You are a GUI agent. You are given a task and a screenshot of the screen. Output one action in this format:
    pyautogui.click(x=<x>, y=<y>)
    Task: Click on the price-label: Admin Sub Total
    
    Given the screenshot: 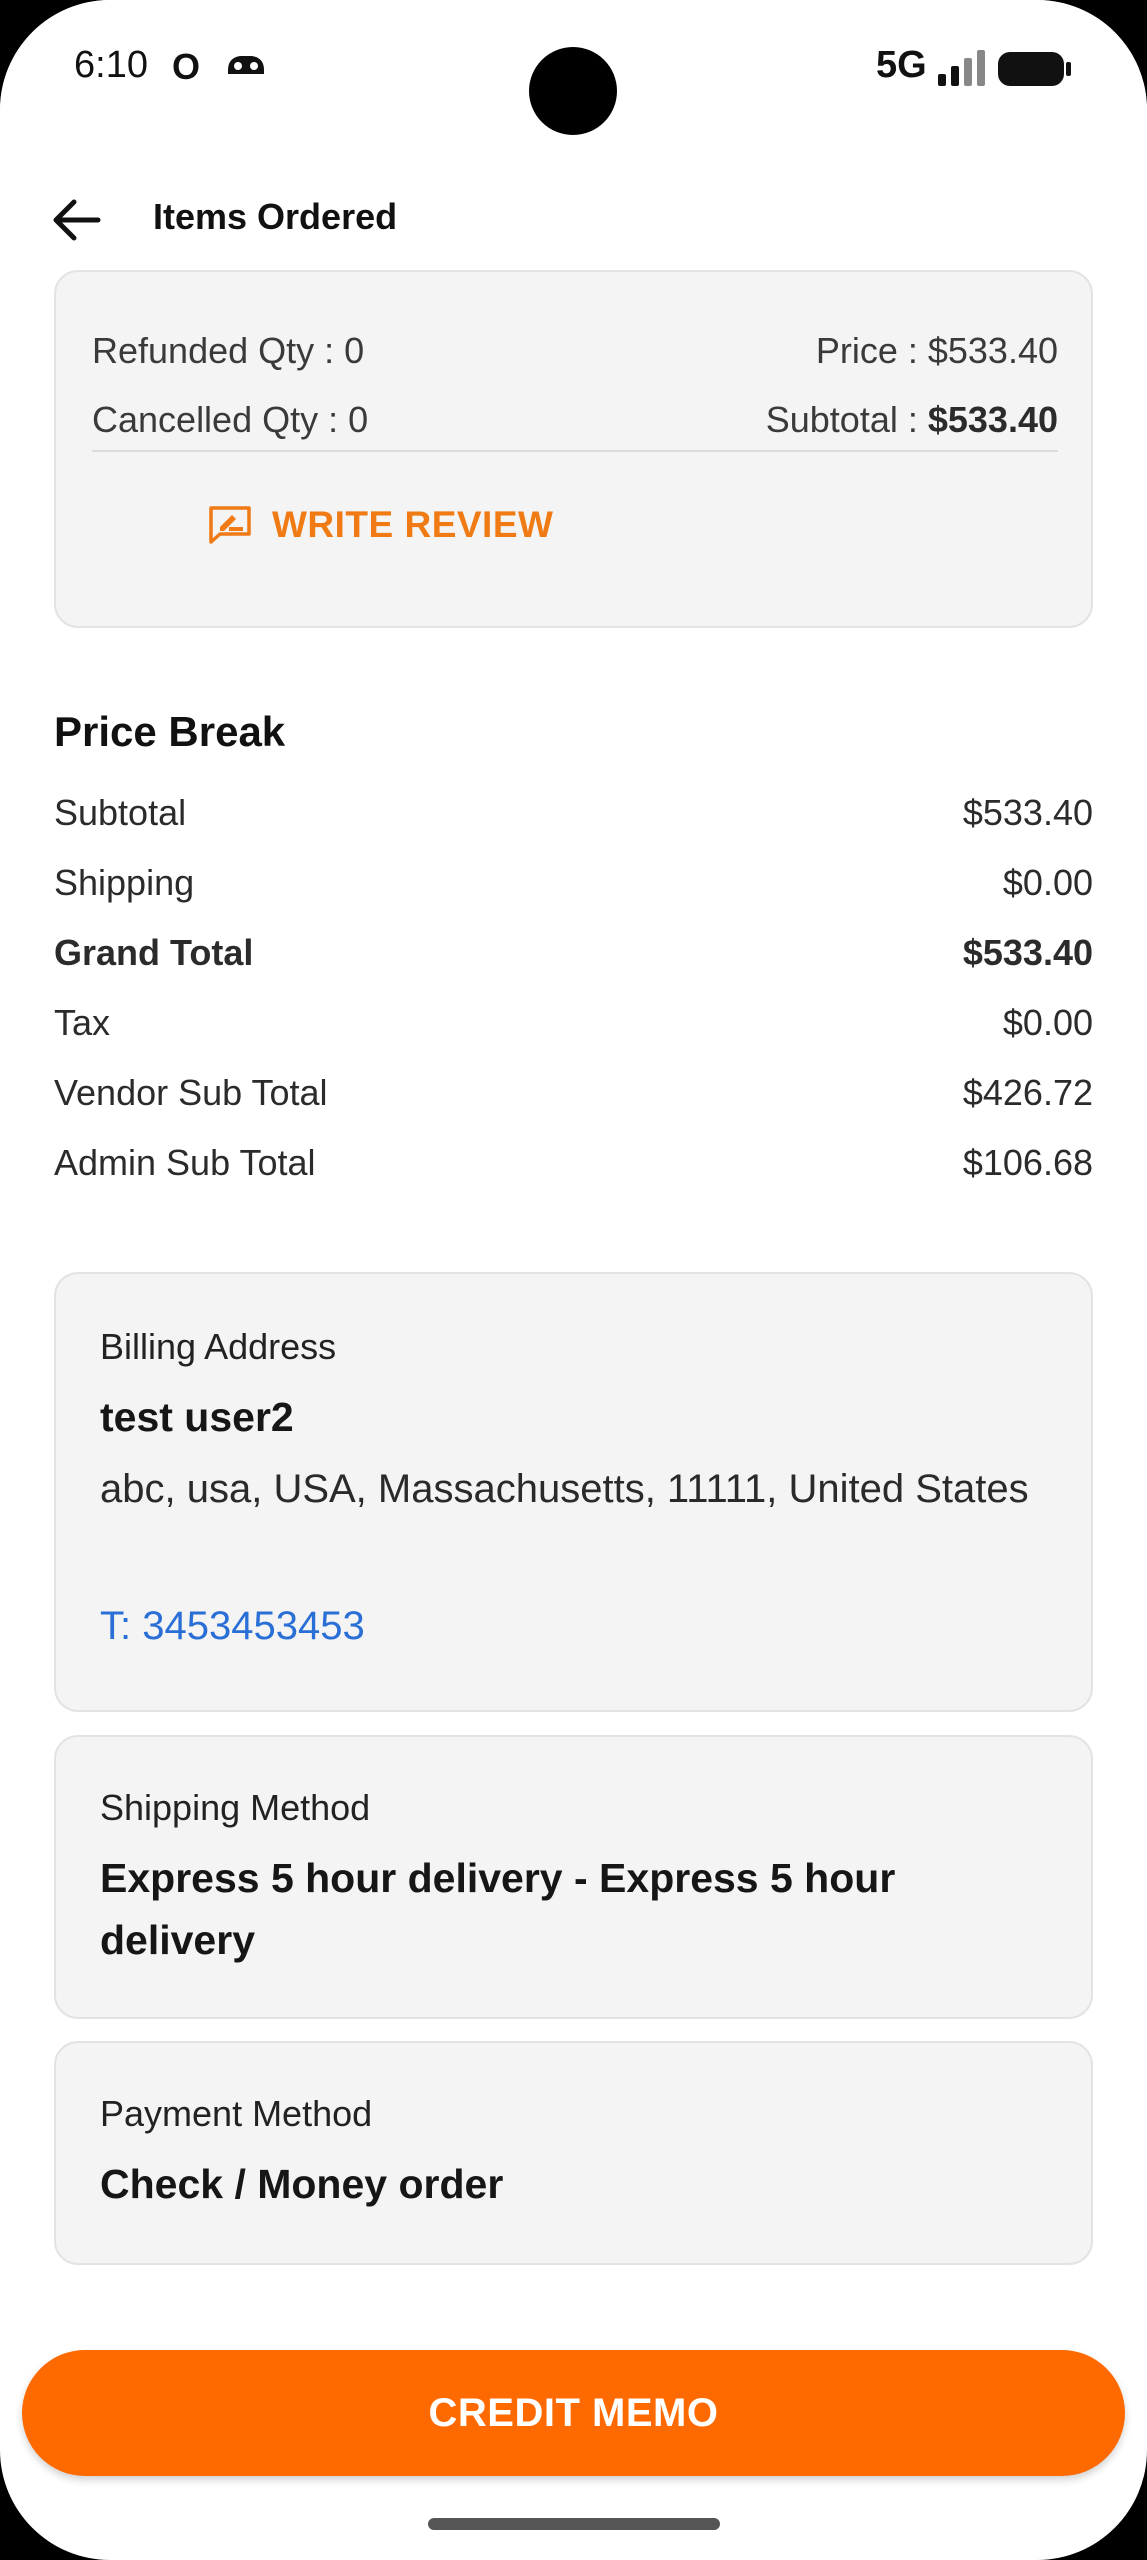 What is the action you would take?
    pyautogui.click(x=185, y=1162)
    